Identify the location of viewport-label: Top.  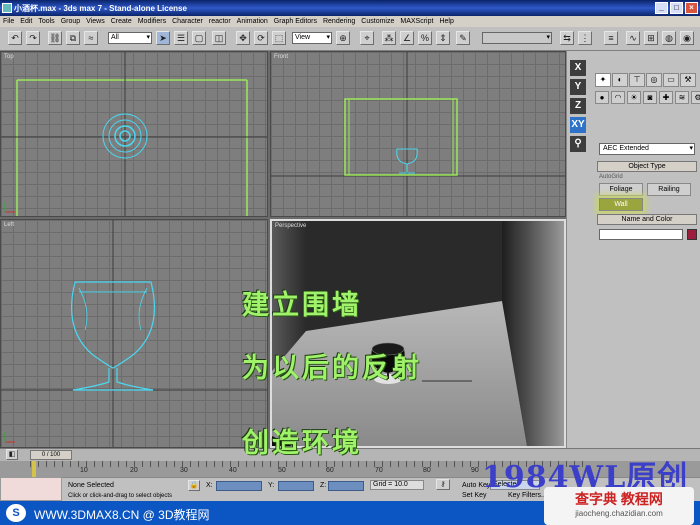
(9, 57).